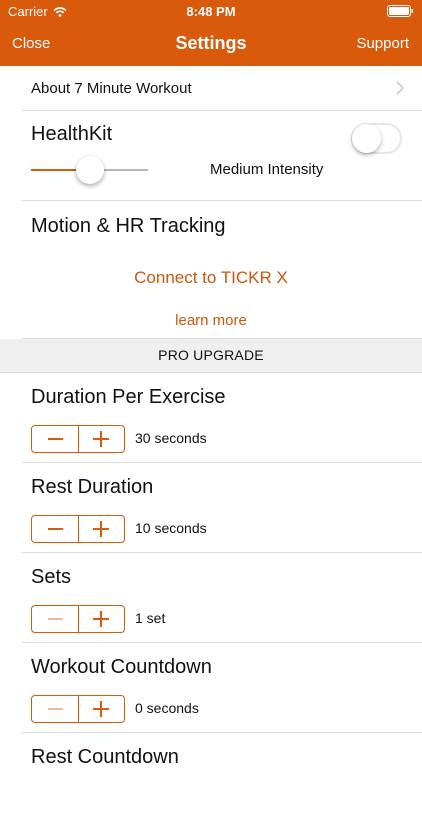 Image resolution: width=422 pixels, height=822 pixels. Describe the element at coordinates (92, 487) in the screenshot. I see `setting-label: Rest Duration` at that location.